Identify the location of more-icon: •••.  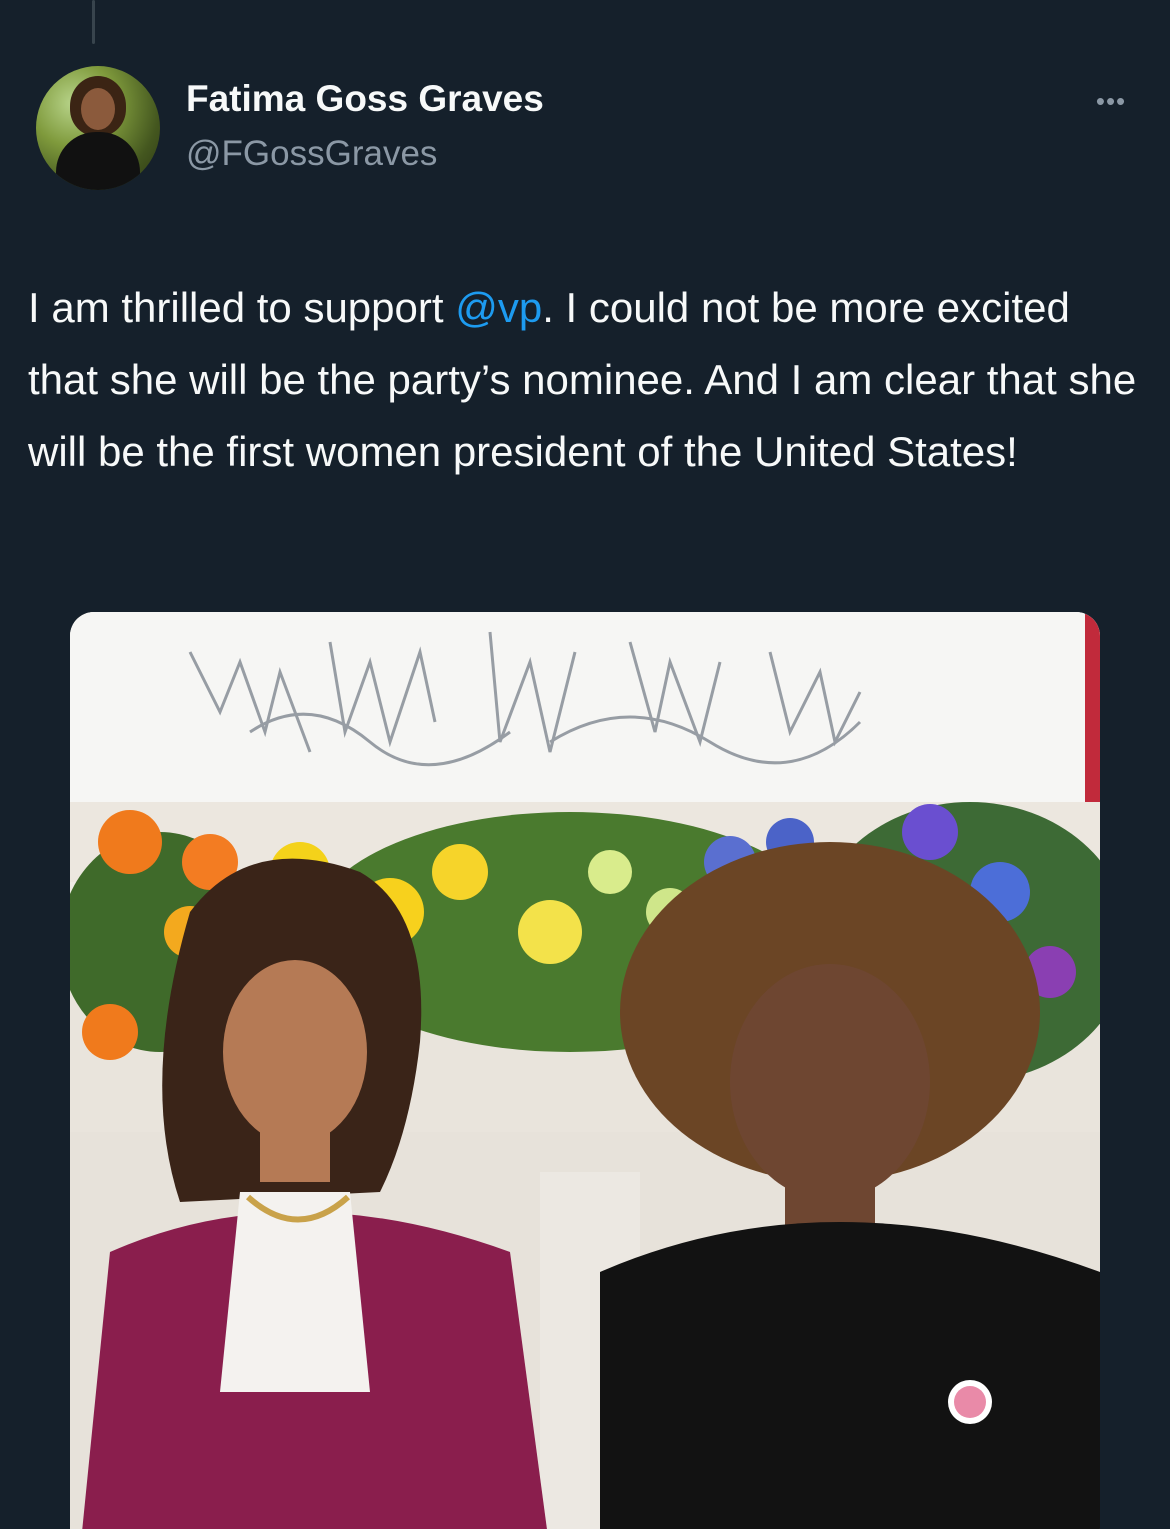
(1111, 101).